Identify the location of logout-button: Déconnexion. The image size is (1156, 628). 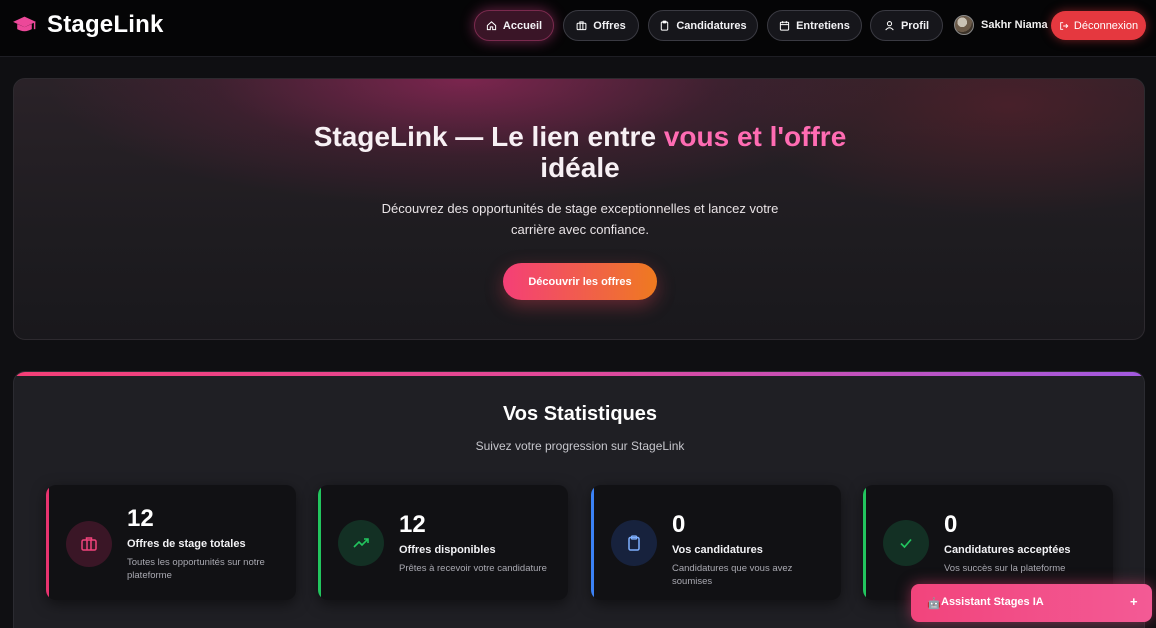
(1098, 25).